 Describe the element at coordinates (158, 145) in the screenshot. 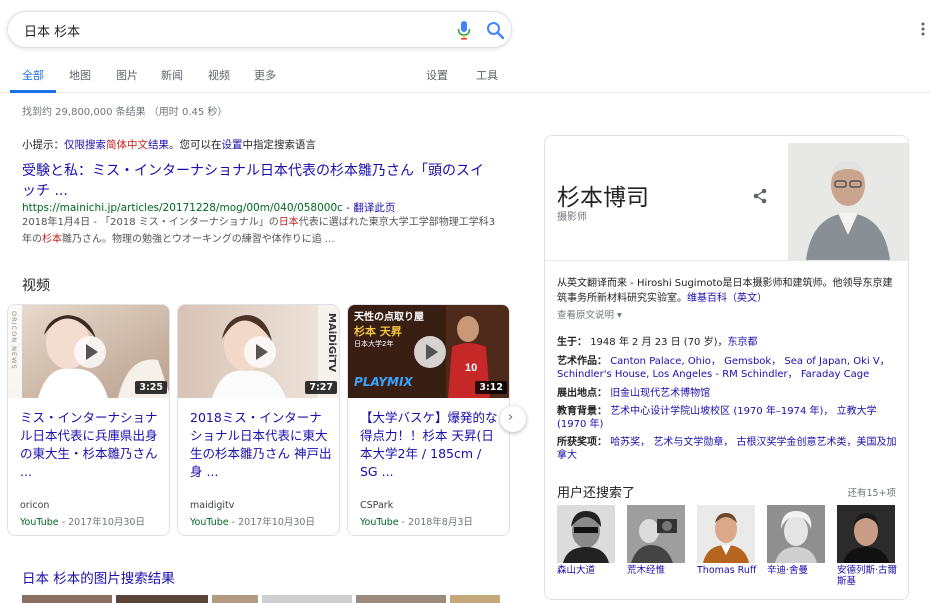

I see `tip-link-results: 结果` at that location.